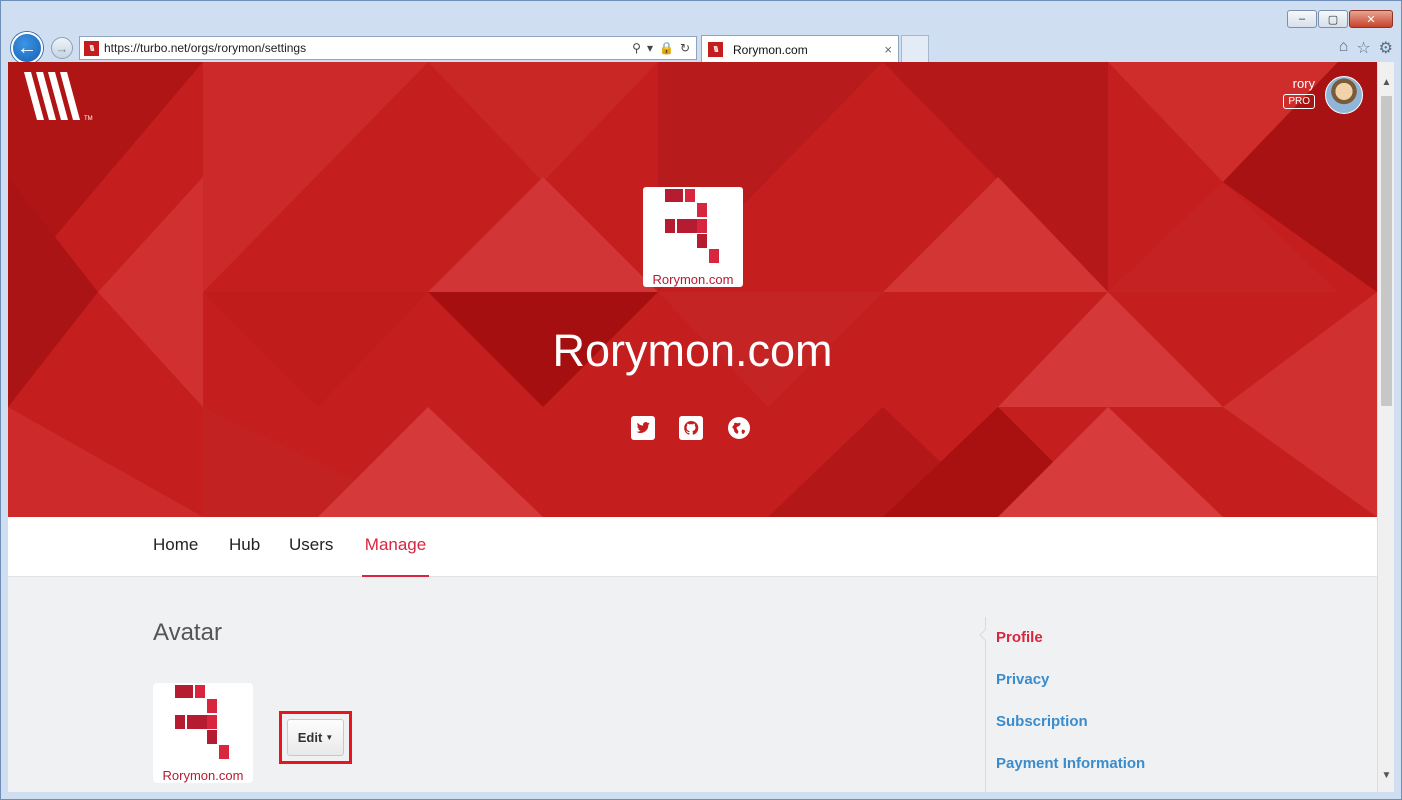 This screenshot has height=800, width=1402. I want to click on edit-avatar-button: Edit ▼, so click(315, 737).